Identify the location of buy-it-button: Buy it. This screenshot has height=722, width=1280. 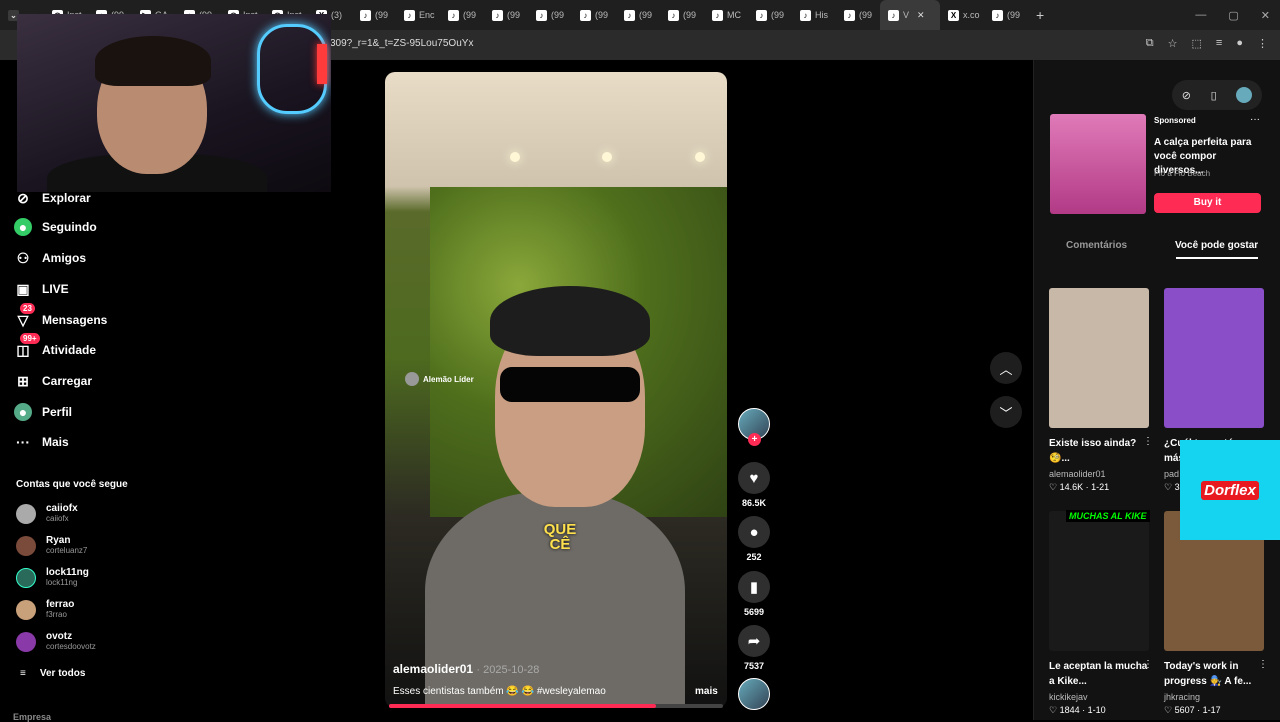
(1207, 203).